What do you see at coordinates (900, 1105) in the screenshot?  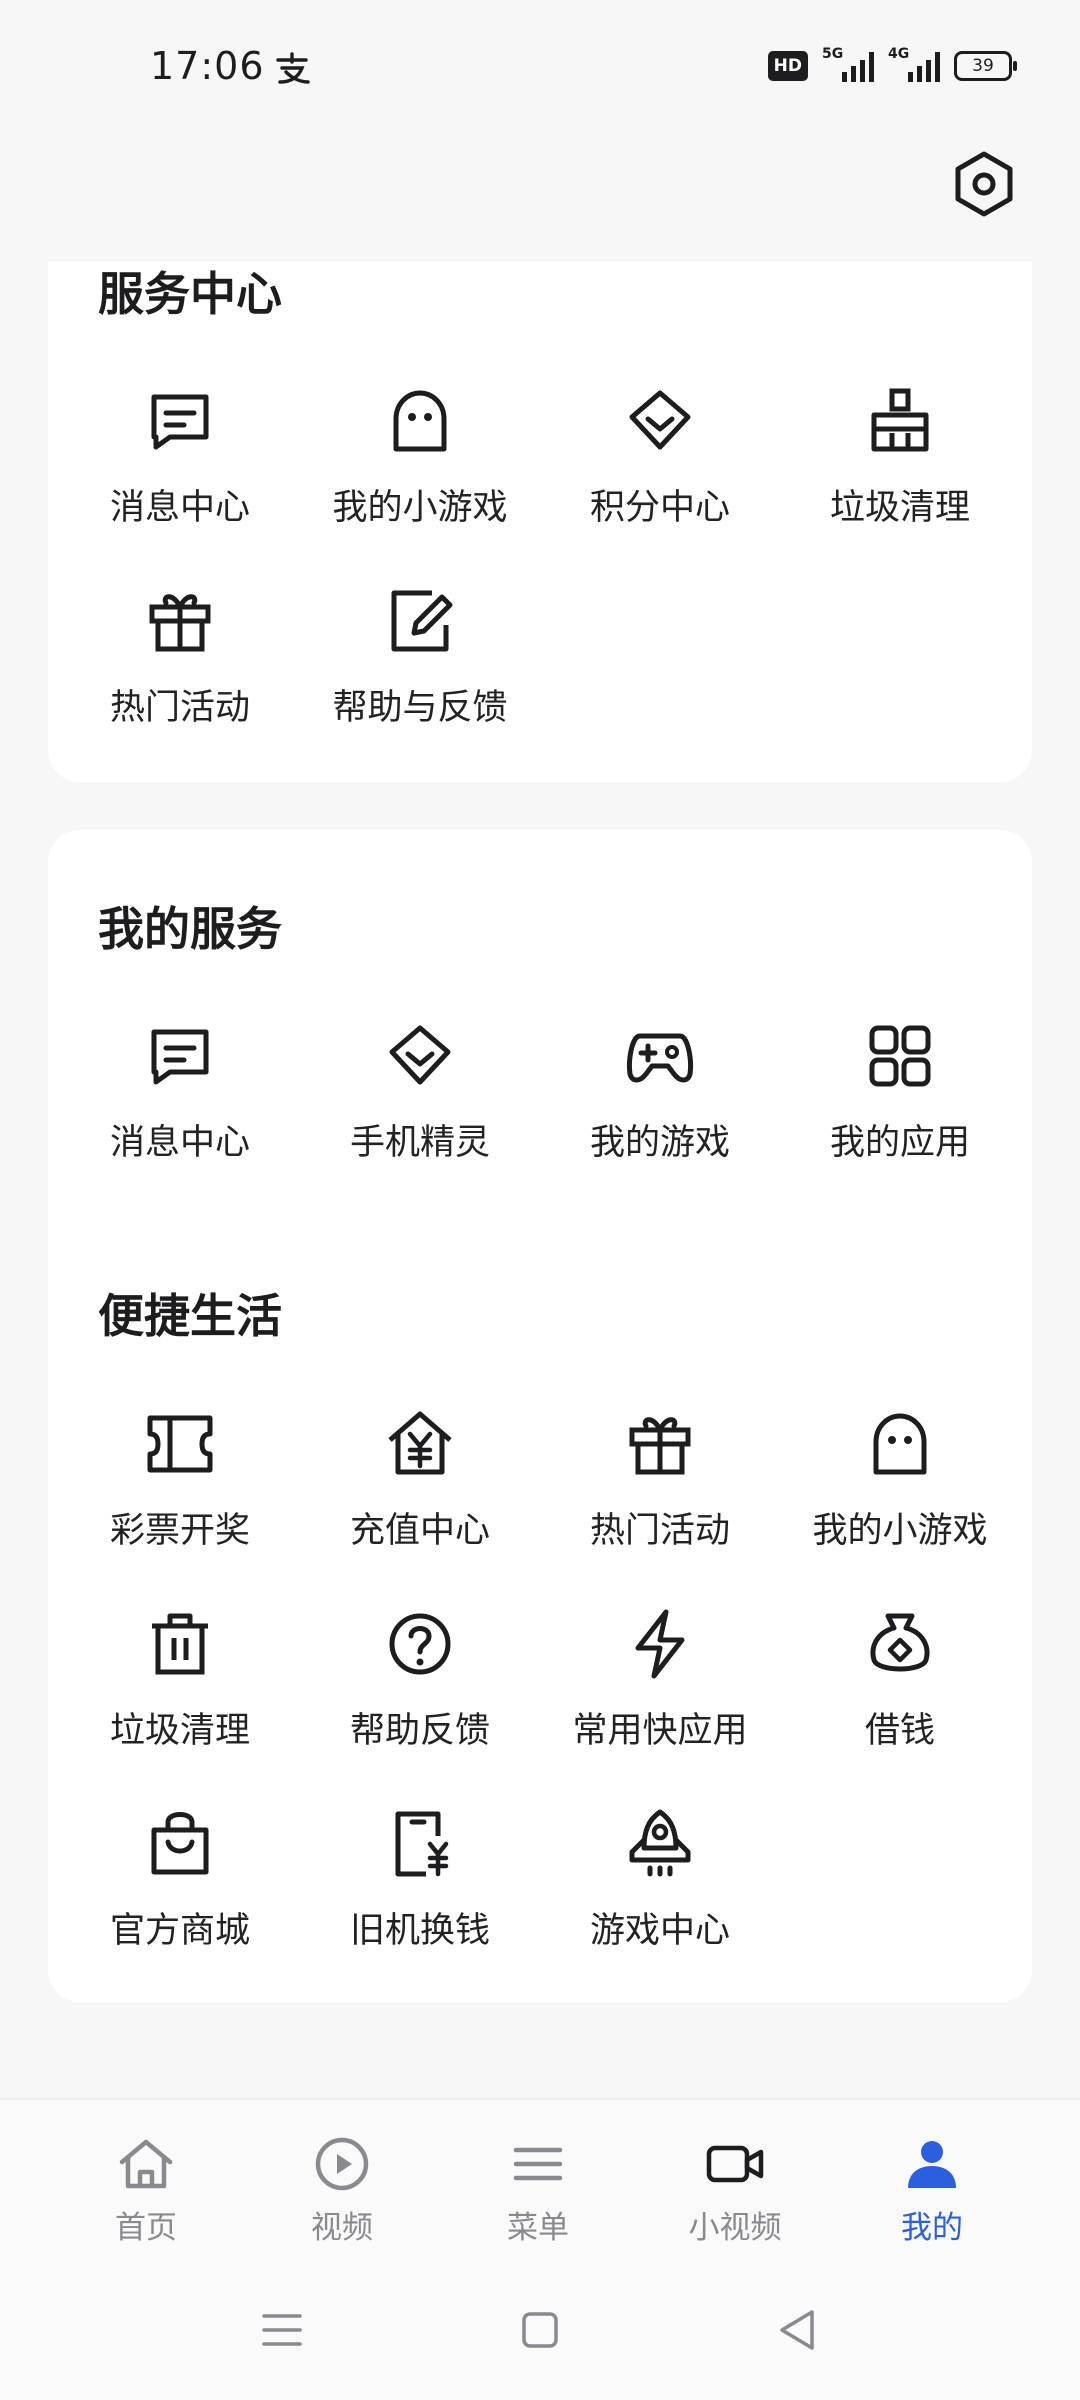 I see `grid-item-my-apps: 我的应用` at bounding box center [900, 1105].